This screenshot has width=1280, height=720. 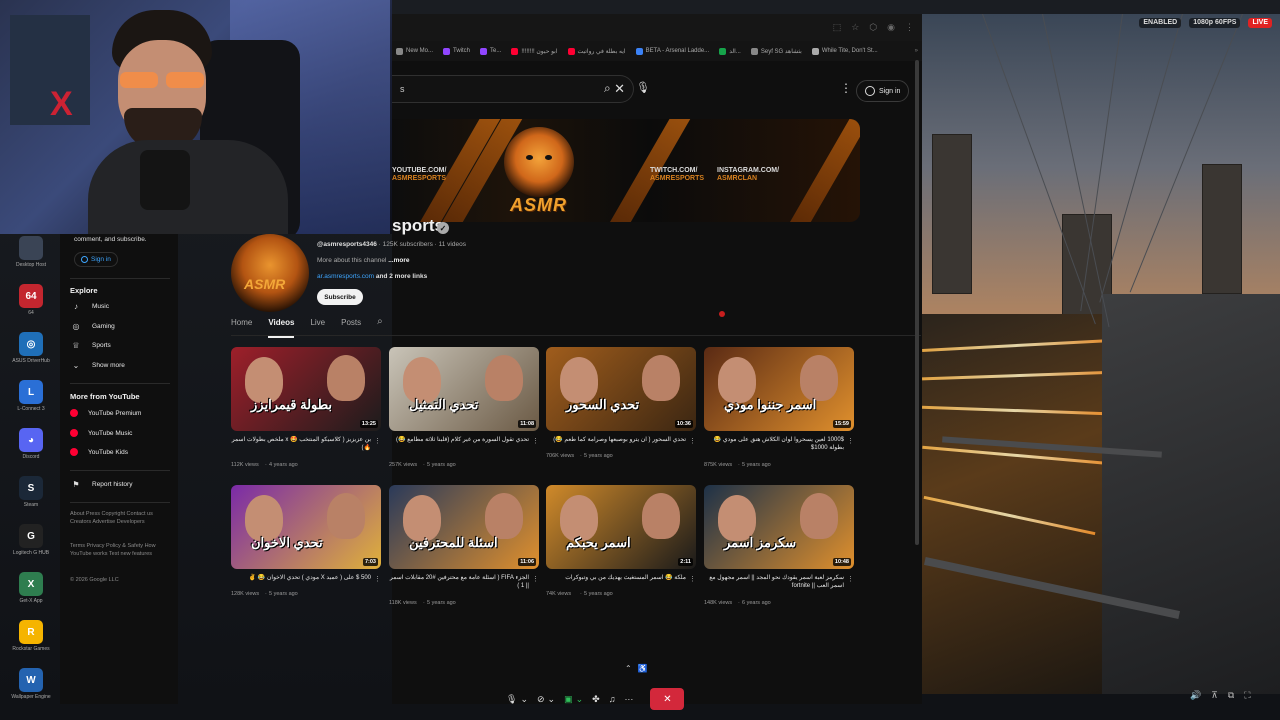 What do you see at coordinates (105, 413) in the screenshot?
I see `sidebar-item-premium: YouTube Premium` at bounding box center [105, 413].